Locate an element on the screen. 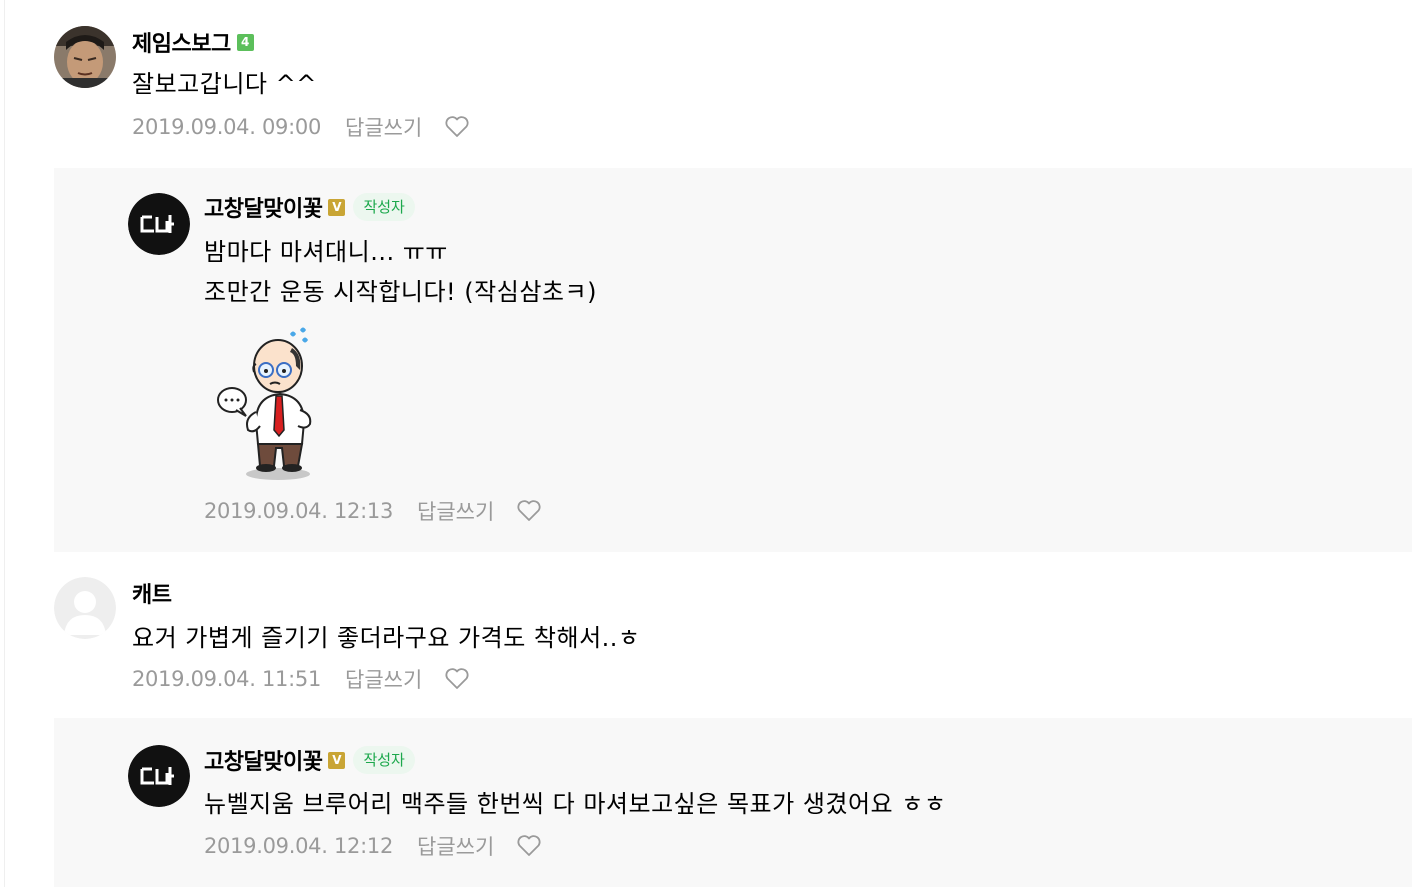  comment-text-line-2: 조만간 운동 시작합니다! (작심삼초ㅋ) is located at coordinates (400, 292).